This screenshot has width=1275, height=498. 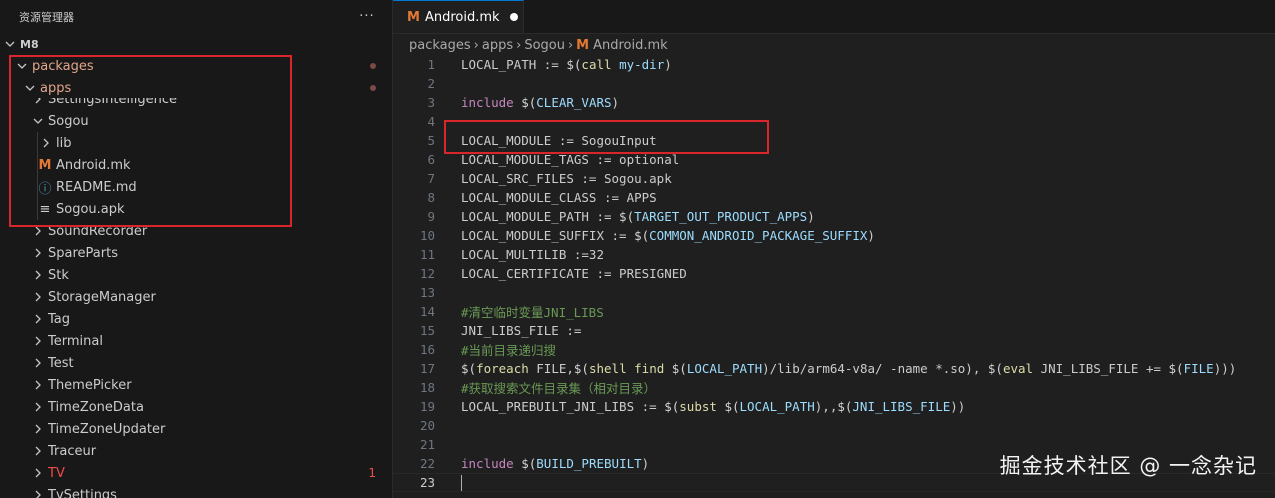 What do you see at coordinates (440, 45) in the screenshot?
I see `breadcrumb-item: packages` at bounding box center [440, 45].